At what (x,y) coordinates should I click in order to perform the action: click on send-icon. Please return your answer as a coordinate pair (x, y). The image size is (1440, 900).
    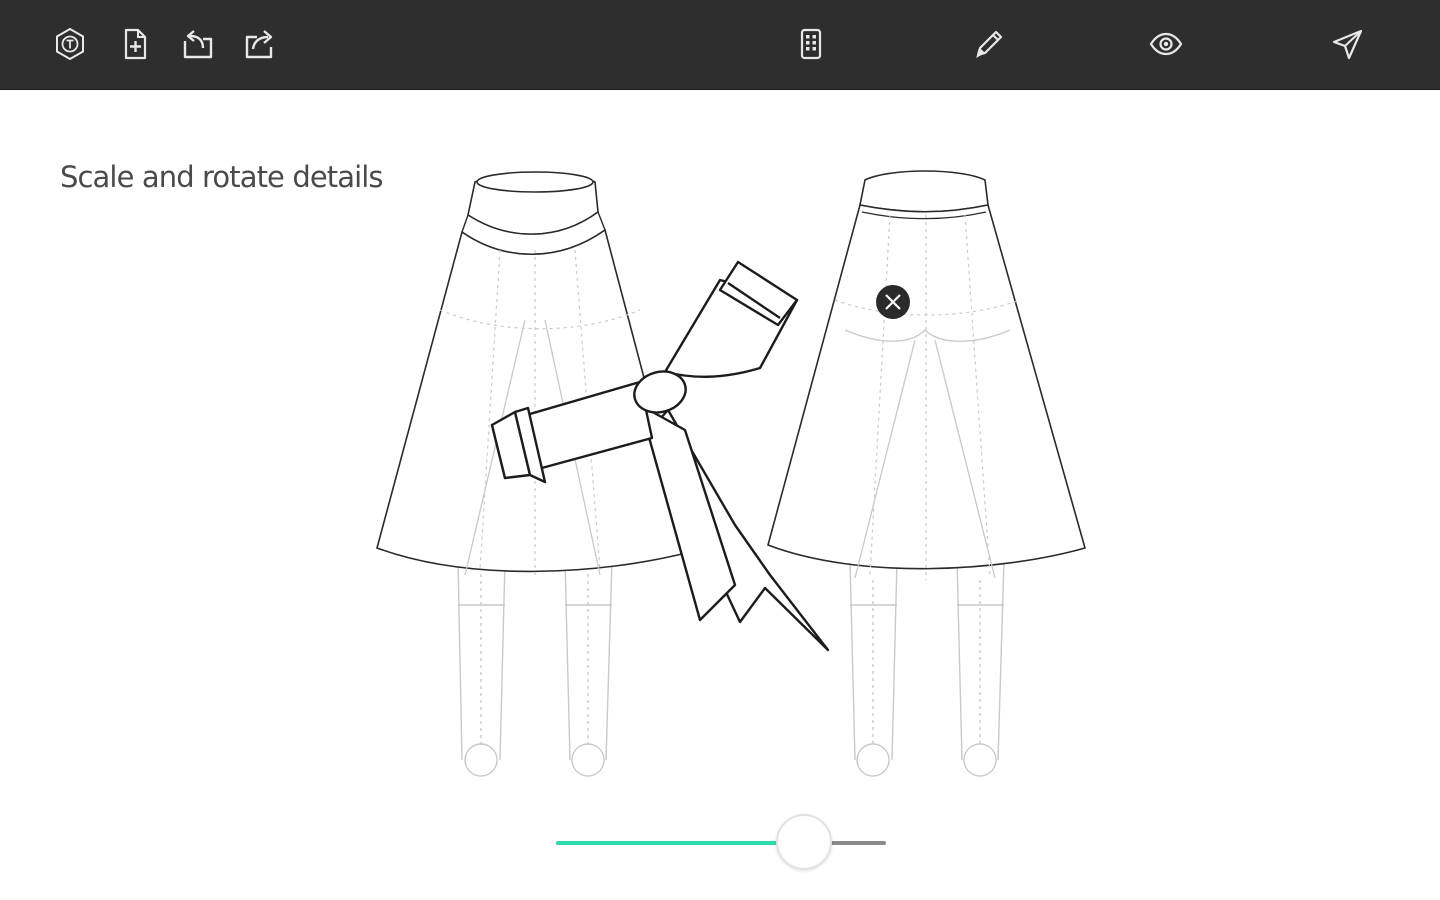
    Looking at the image, I should click on (1347, 44).